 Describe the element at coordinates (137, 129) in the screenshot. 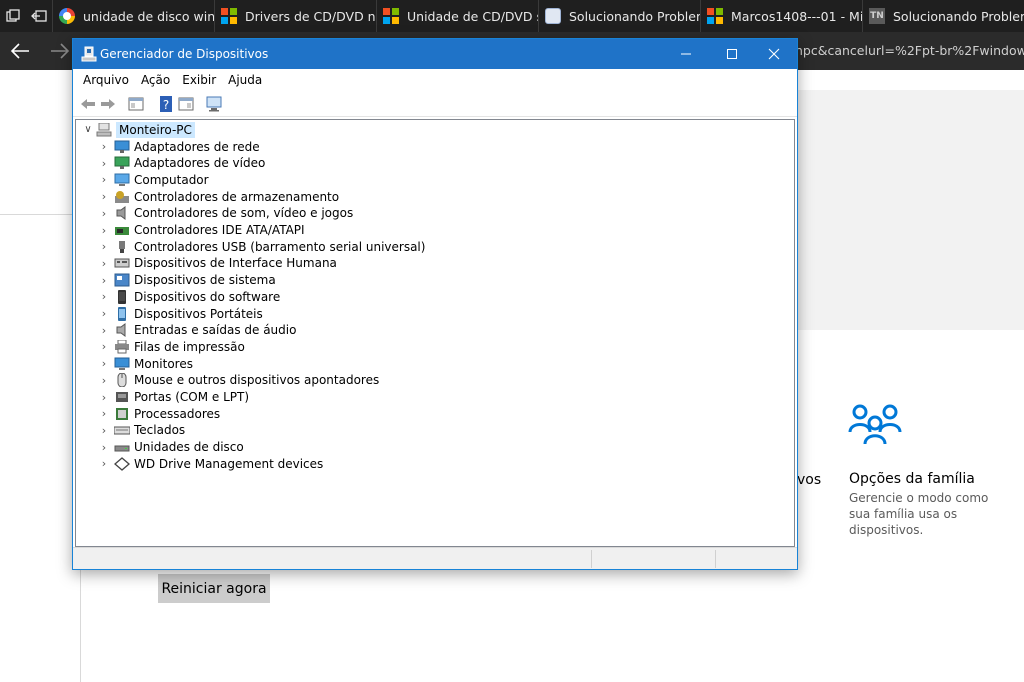

I see `tree-root-node: ∨ Monteiro-PC` at that location.